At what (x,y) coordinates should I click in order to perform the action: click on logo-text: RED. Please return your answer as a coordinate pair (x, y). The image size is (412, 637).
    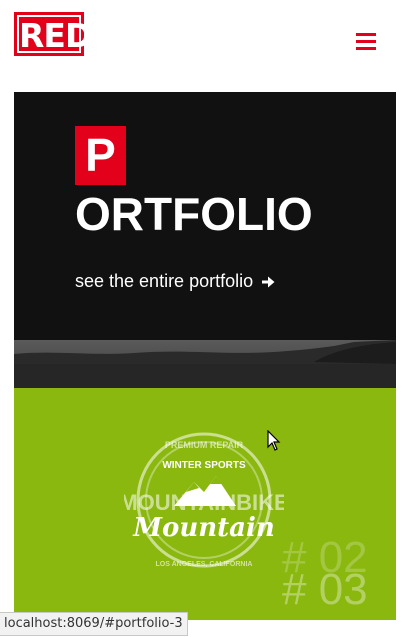
    Looking at the image, I should click on (54, 35).